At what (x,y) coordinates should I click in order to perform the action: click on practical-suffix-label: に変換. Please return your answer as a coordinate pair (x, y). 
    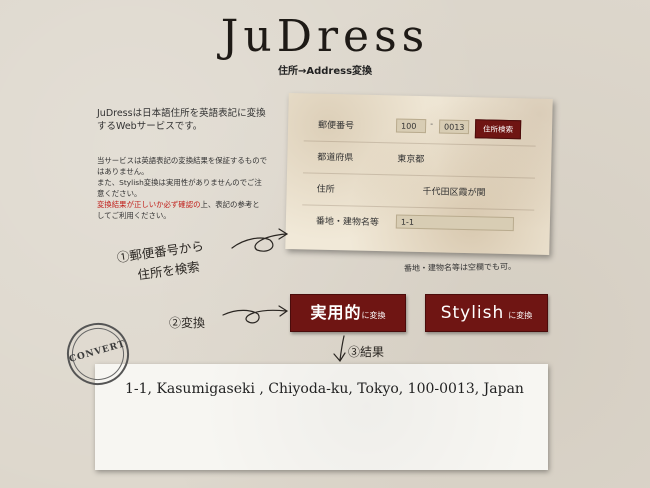
    Looking at the image, I should click on (373, 315).